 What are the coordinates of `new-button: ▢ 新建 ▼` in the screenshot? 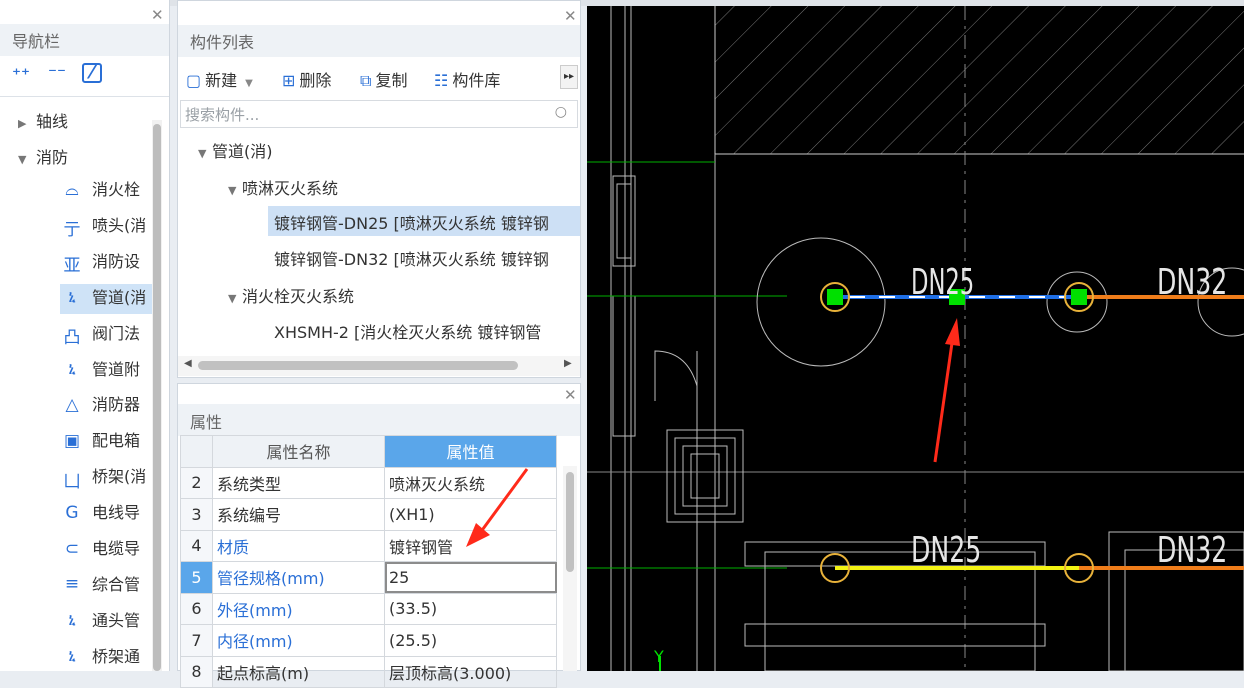 It's located at (219, 79).